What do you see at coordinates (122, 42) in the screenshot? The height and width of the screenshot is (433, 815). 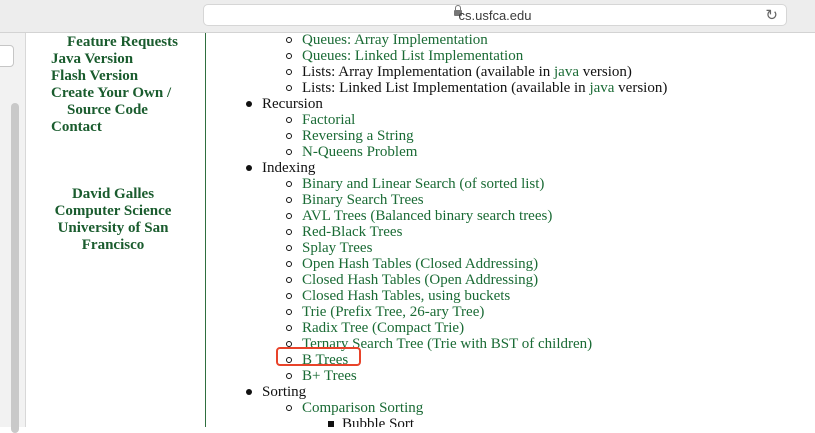 I see `nav-feature-requests: Feature Requests` at bounding box center [122, 42].